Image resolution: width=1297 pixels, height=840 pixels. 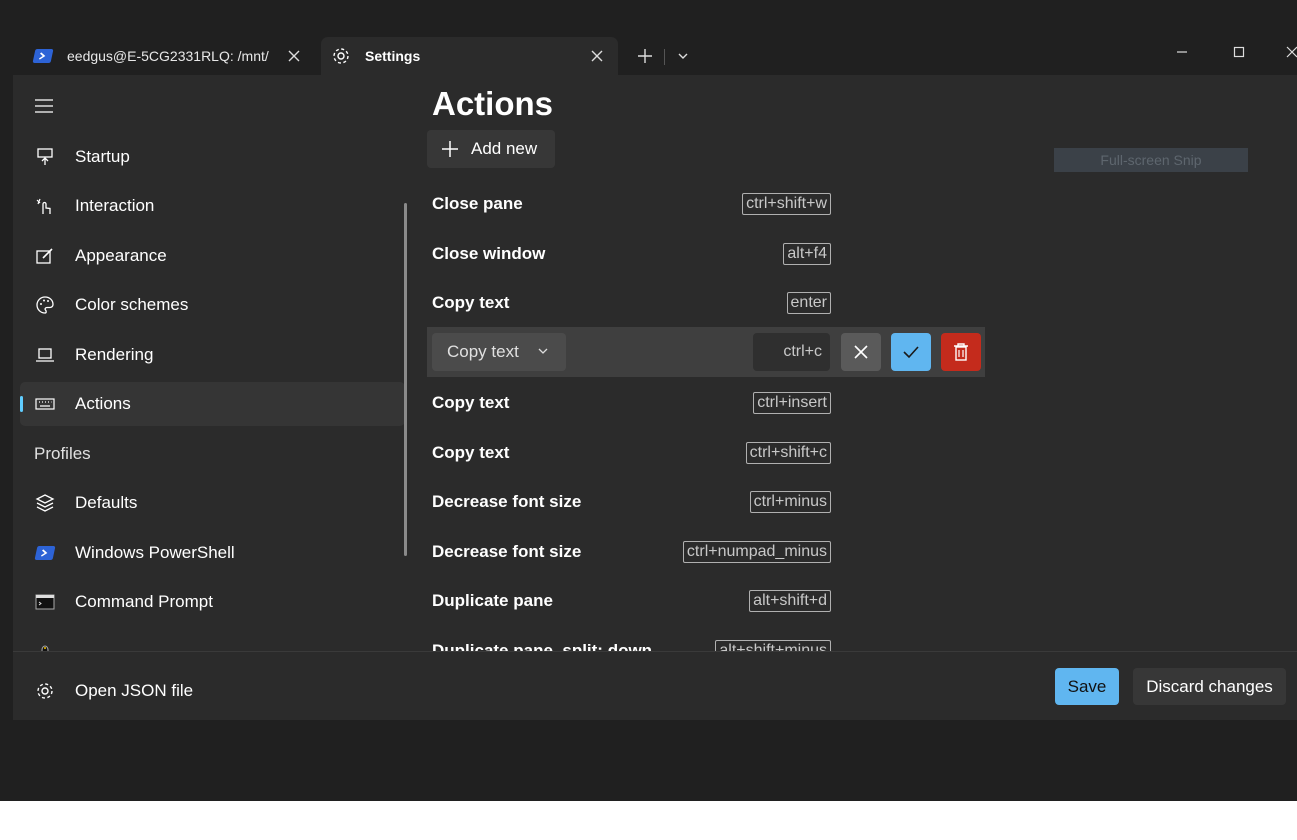 What do you see at coordinates (489, 253) in the screenshot?
I see `action-name: Close window` at bounding box center [489, 253].